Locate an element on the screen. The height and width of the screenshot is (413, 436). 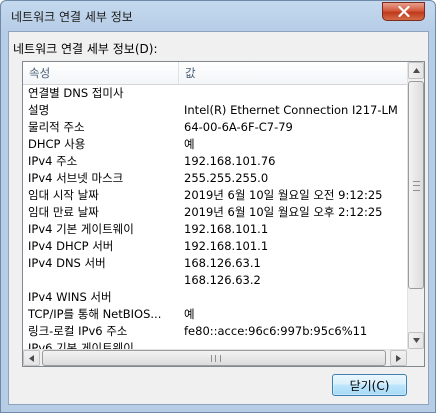
table-row: IPv4 WINS 서버 is located at coordinates (215, 297).